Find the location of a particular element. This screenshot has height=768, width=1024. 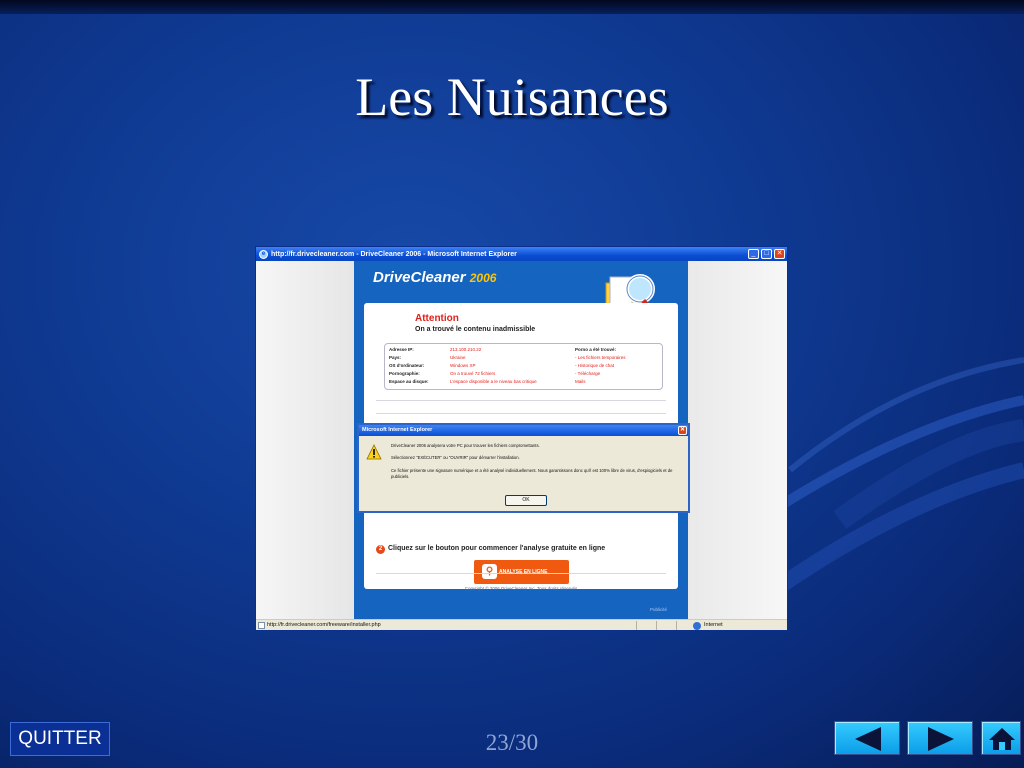

page-background-left is located at coordinates (305, 440).